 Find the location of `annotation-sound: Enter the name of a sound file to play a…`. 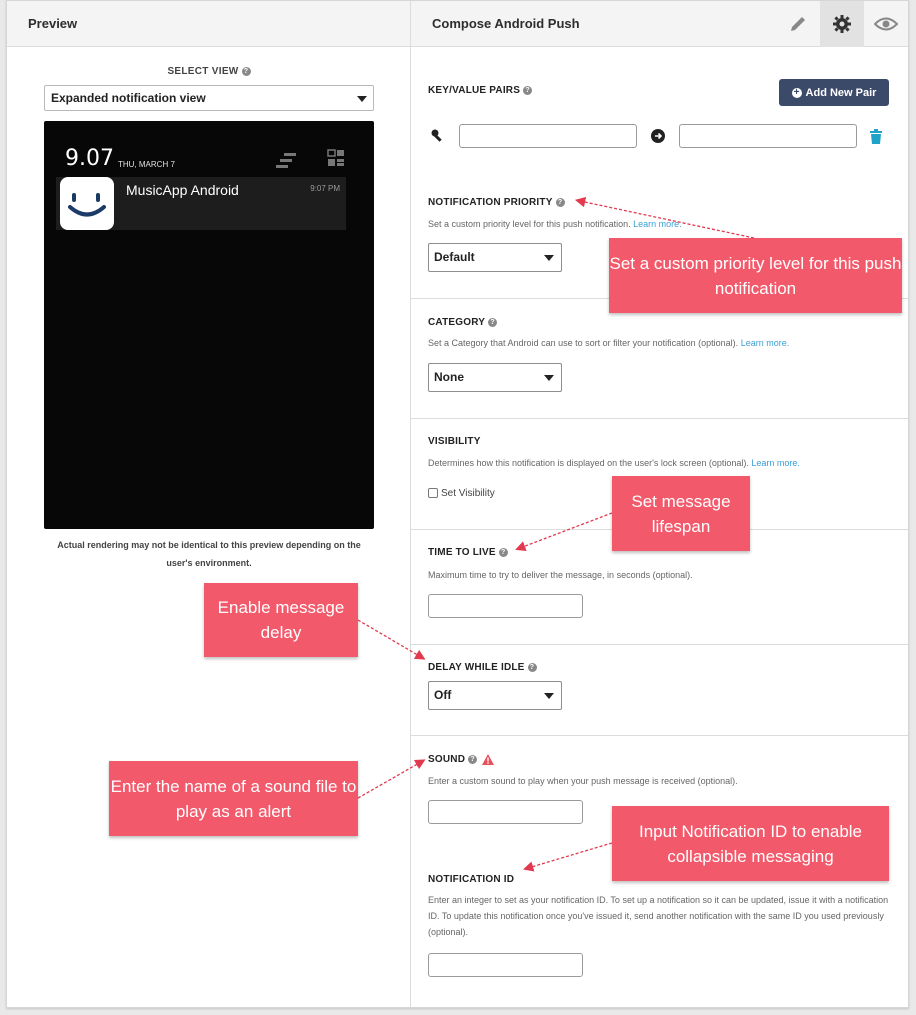

annotation-sound: Enter the name of a sound file to play a… is located at coordinates (233, 798).